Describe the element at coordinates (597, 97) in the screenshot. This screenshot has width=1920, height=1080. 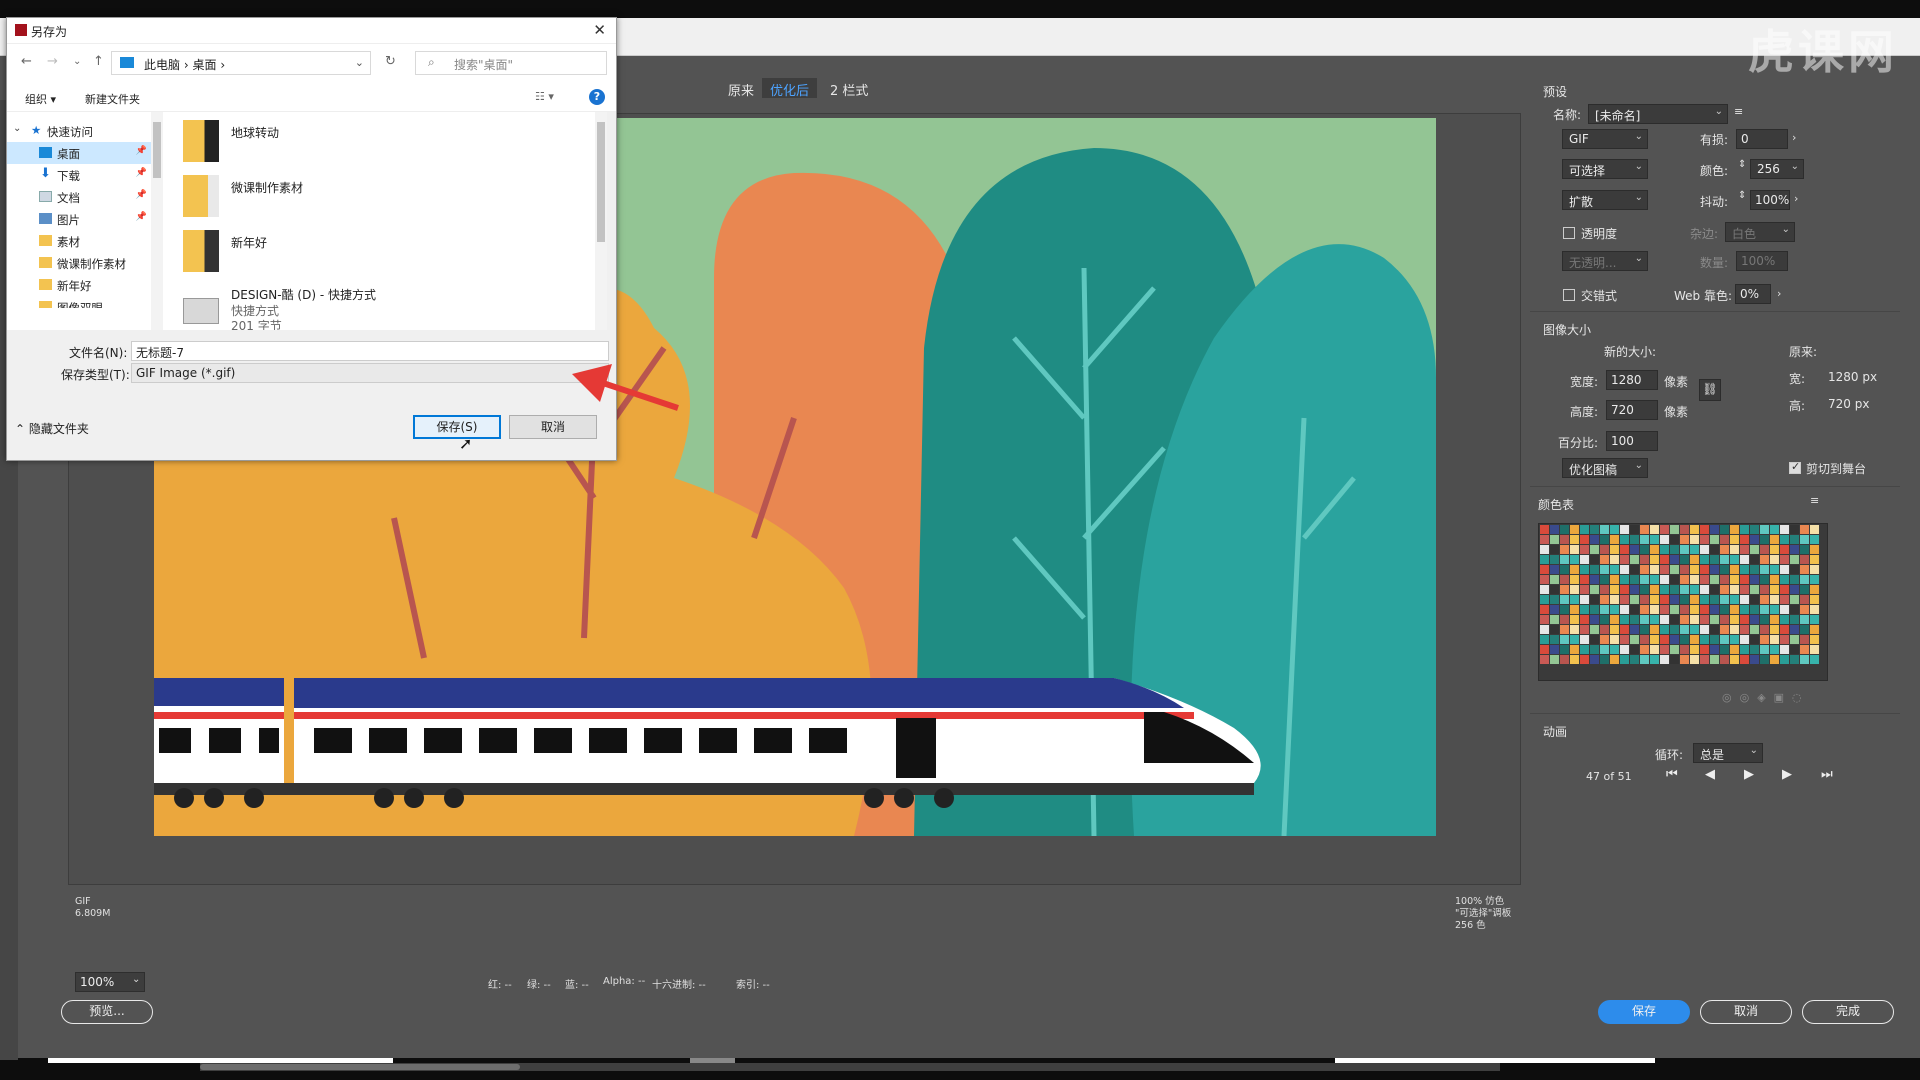
I see `help-icon: ?` at that location.